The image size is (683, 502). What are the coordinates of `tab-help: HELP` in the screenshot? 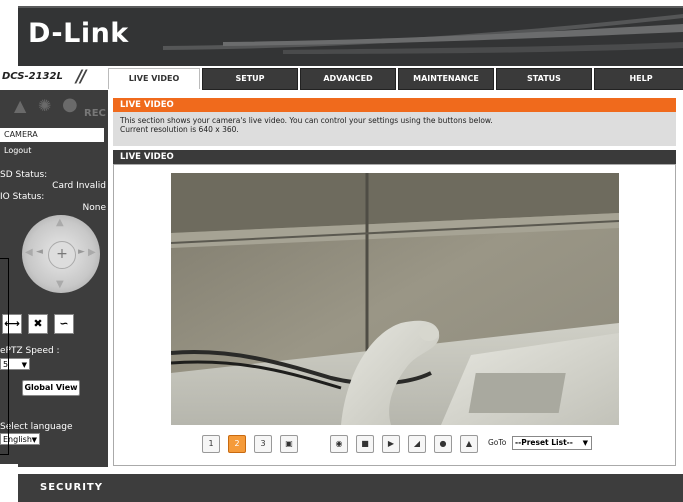 It's located at (638, 79).